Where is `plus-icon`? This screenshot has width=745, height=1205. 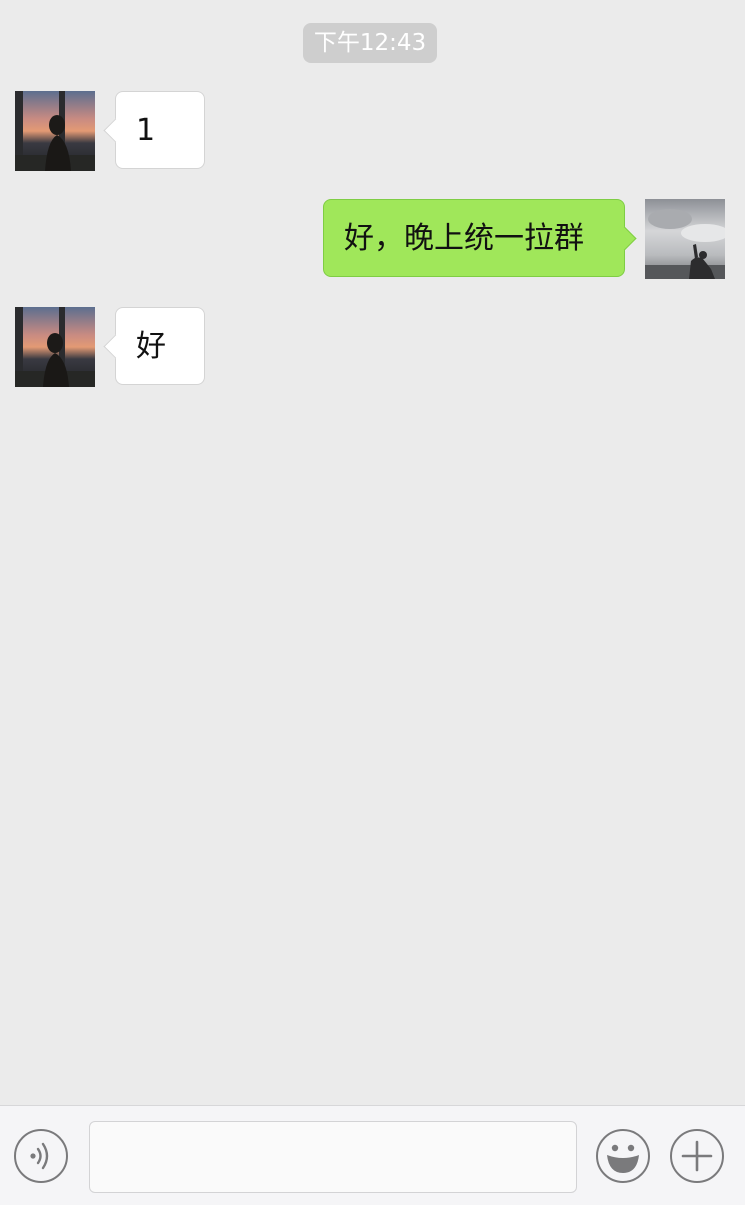 plus-icon is located at coordinates (697, 1156).